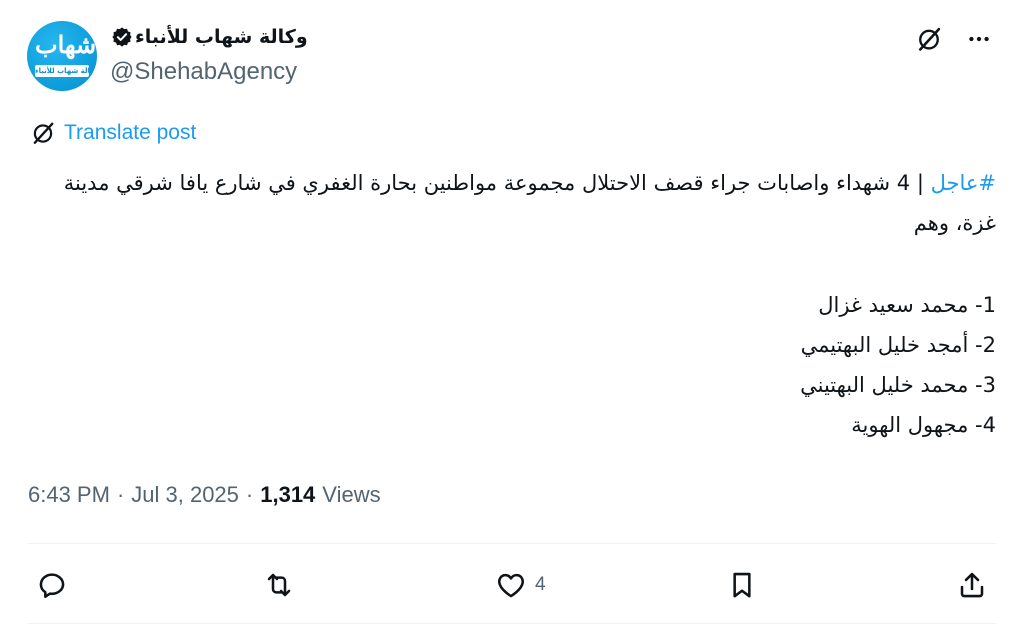 The height and width of the screenshot is (625, 1024). I want to click on list-item: 4- مجهول الهوية, so click(923, 425).